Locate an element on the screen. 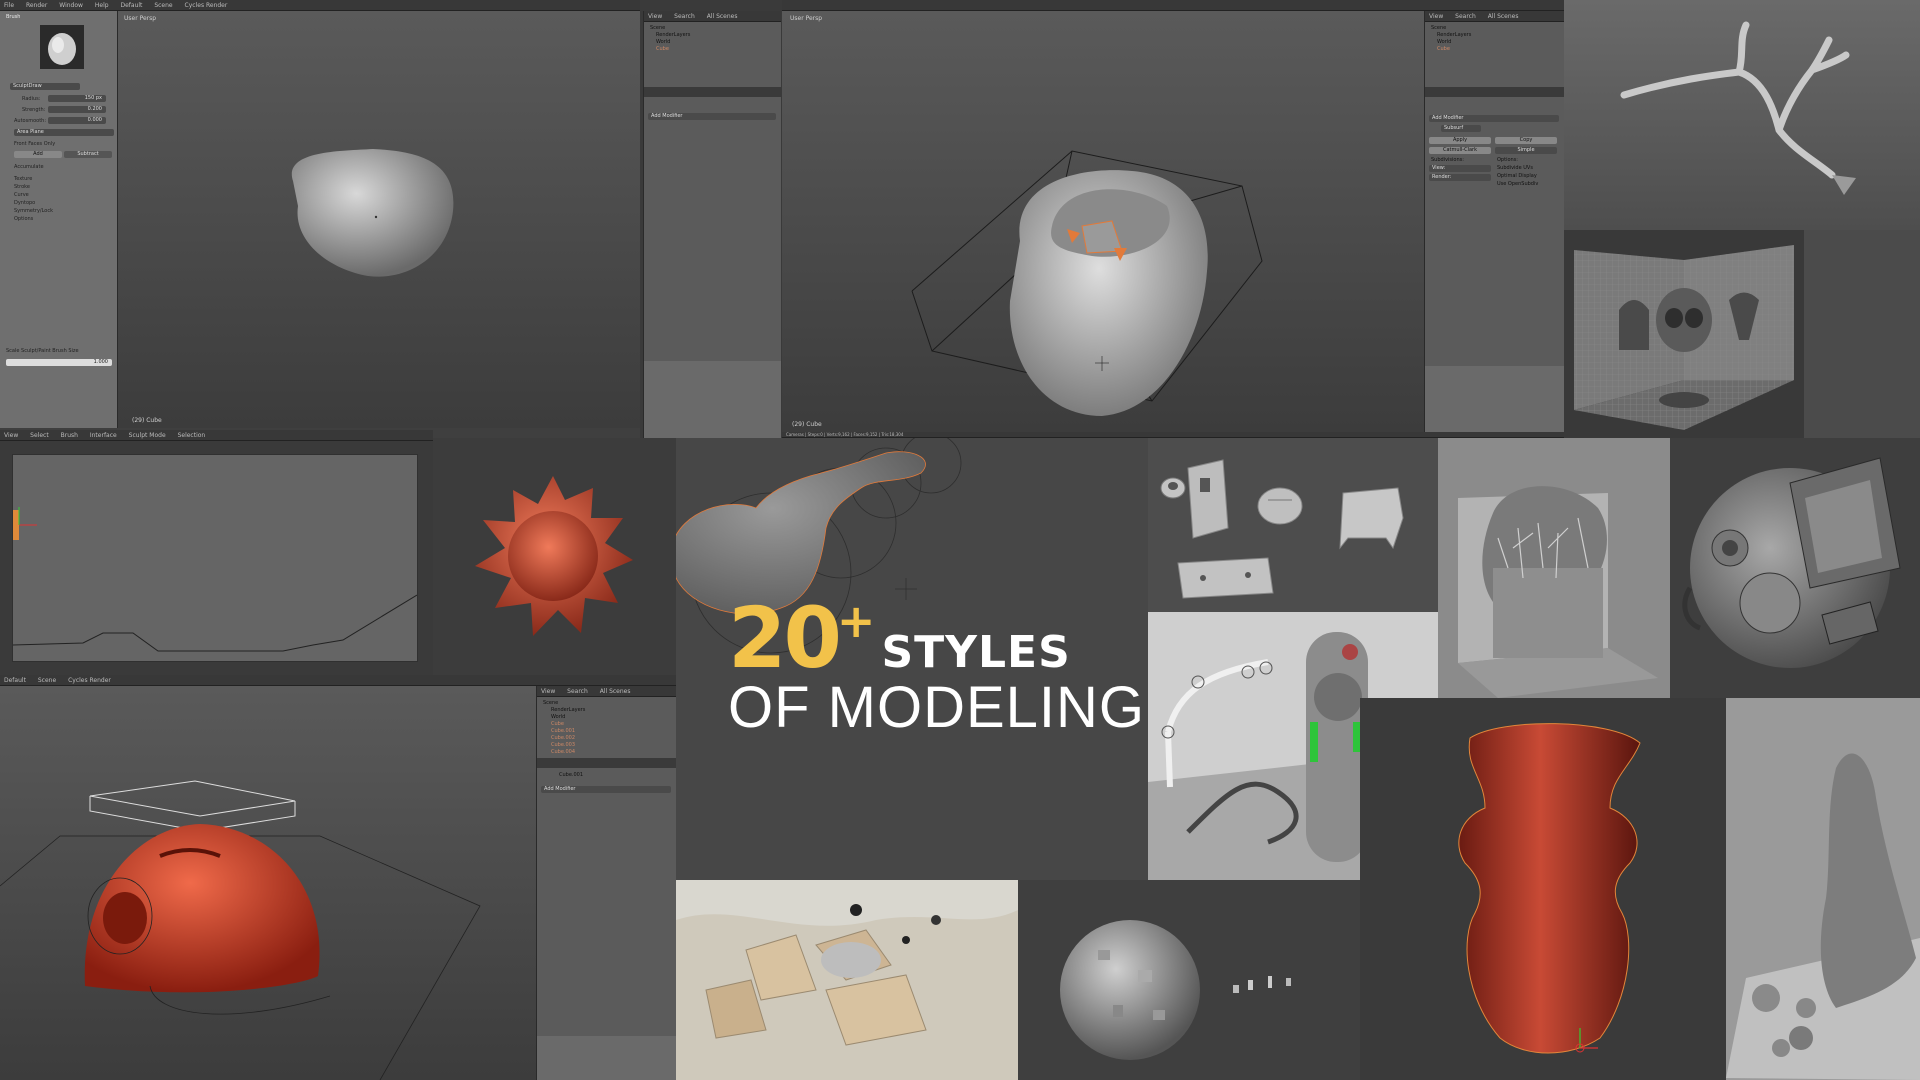 The image size is (1920, 1080). outliner3-item-cube003: Cube.003 is located at coordinates (563, 745).